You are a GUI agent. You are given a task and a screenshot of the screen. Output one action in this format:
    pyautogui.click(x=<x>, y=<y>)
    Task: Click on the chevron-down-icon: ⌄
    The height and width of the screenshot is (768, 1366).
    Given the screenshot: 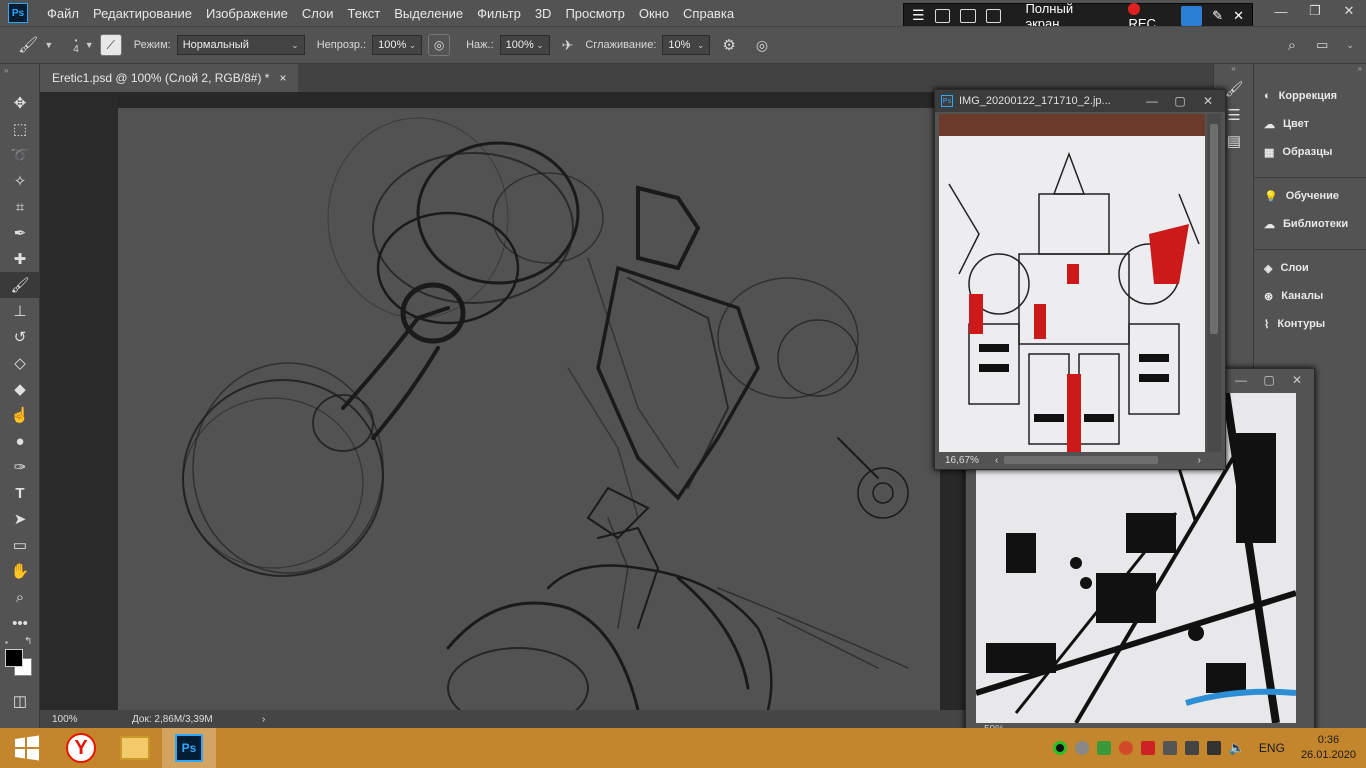 What is the action you would take?
    pyautogui.click(x=1350, y=45)
    